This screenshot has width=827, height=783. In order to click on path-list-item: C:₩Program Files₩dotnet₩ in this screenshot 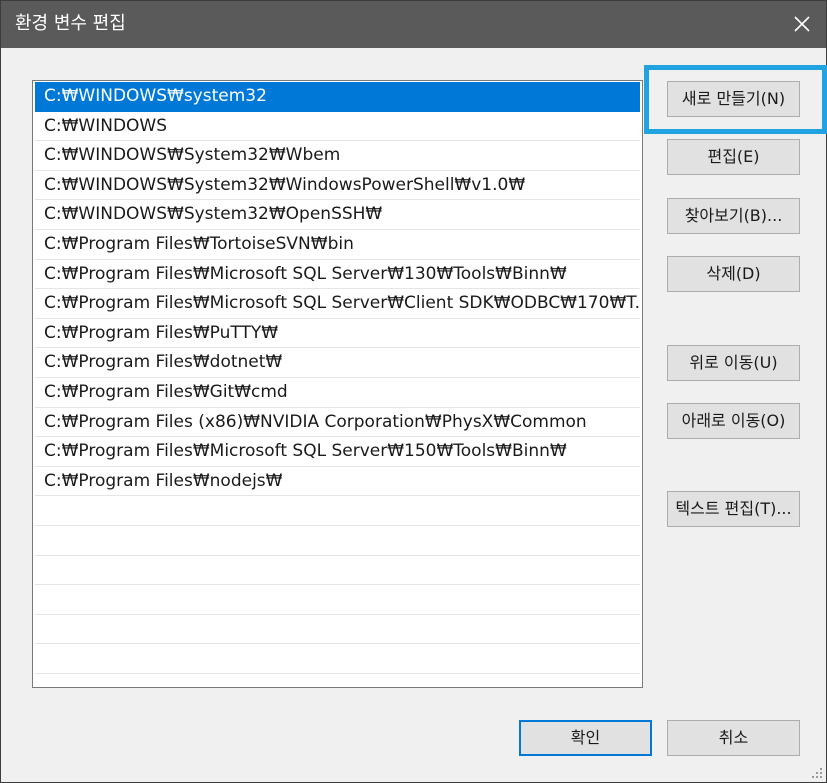, I will do `click(337, 363)`.